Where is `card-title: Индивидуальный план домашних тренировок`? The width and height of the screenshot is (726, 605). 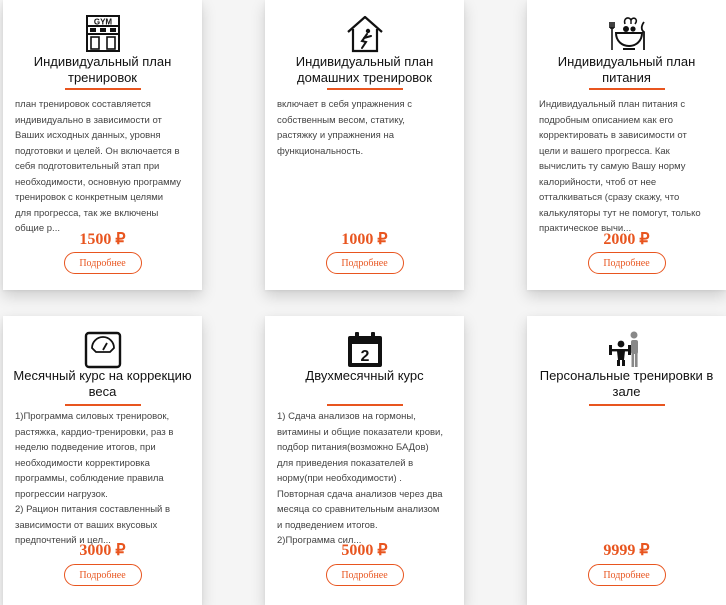
card-title: Индивидуальный план домашних тренировок is located at coordinates (364, 69).